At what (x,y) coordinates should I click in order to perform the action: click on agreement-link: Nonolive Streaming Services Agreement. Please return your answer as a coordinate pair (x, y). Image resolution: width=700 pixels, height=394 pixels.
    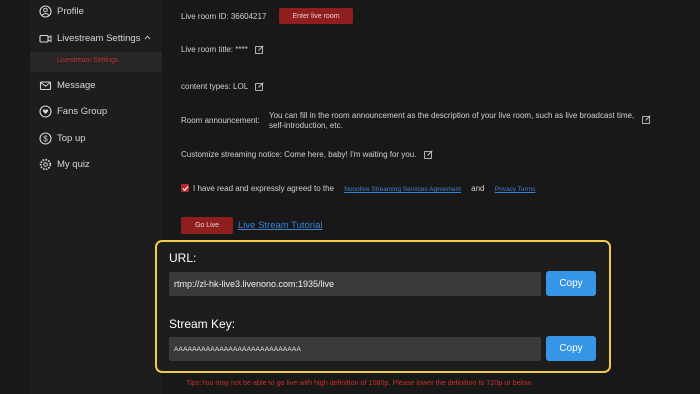
    Looking at the image, I should click on (402, 189).